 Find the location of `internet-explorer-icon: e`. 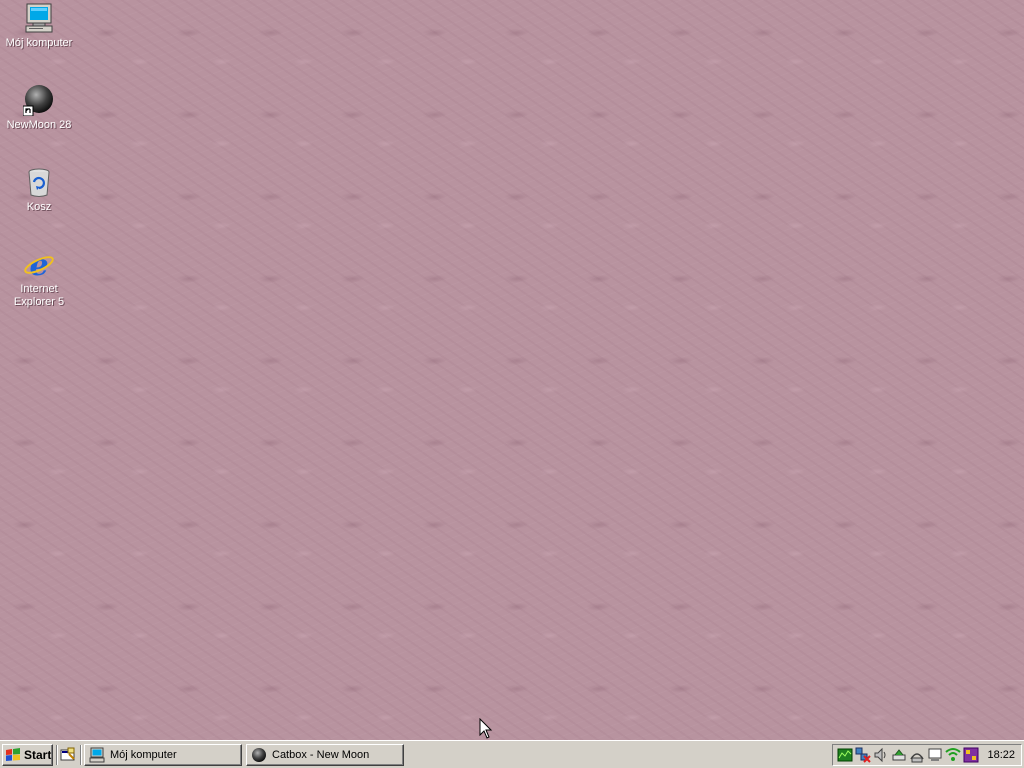

internet-explorer-icon: e is located at coordinates (39, 265).